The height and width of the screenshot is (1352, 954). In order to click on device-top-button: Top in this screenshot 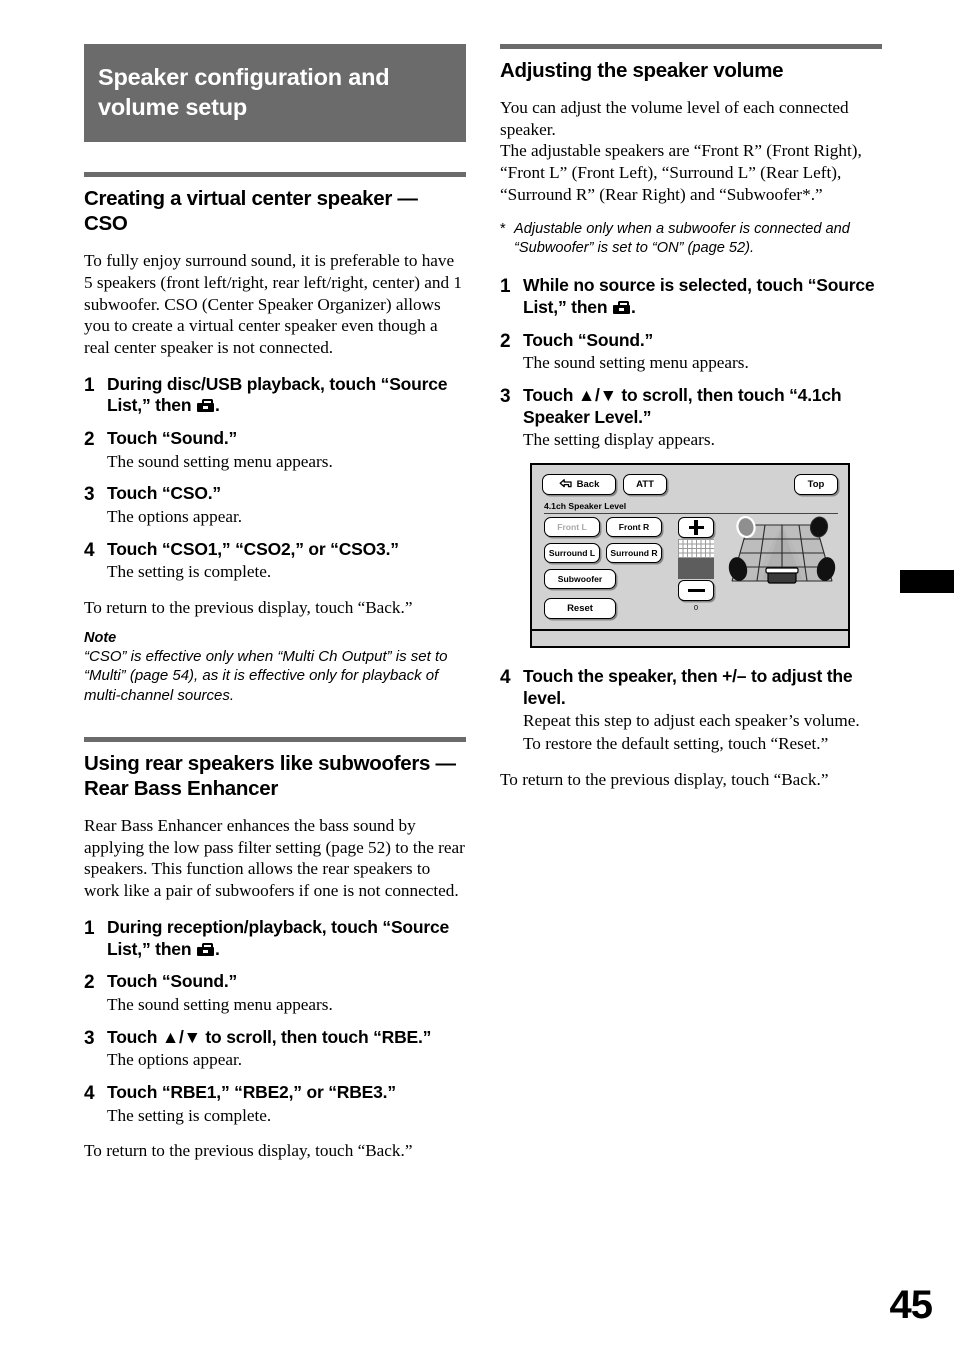, I will do `click(816, 485)`.